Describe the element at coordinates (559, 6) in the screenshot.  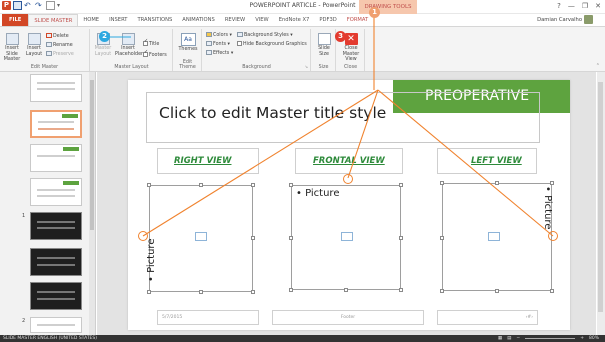
I see `help-icon: ?` at that location.